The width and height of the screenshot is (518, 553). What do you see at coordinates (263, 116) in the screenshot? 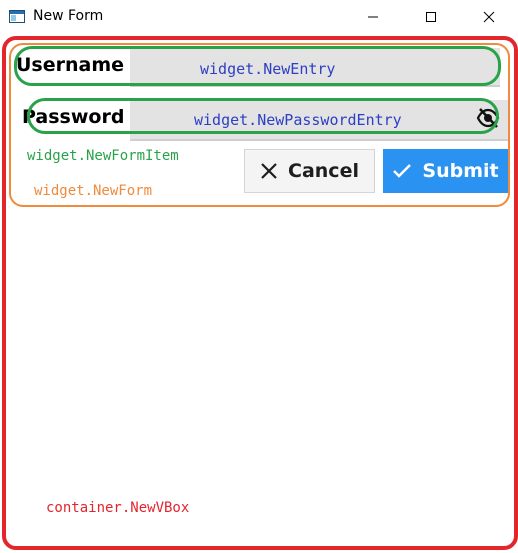
I see `password-form-item-outline` at bounding box center [263, 116].